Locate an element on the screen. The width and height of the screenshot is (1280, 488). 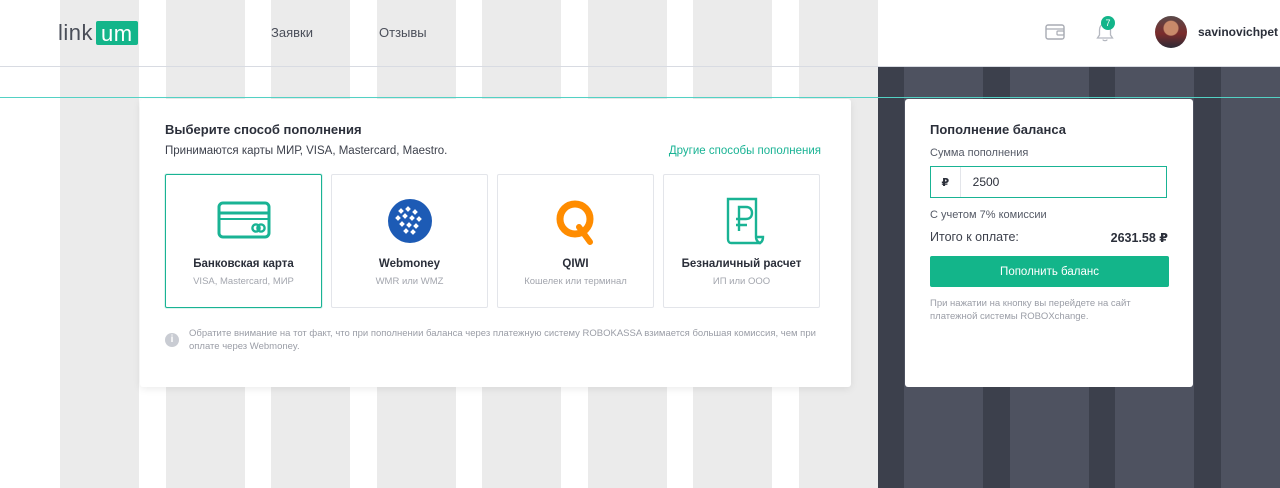
ruble-invoice-icon is located at coordinates (745, 221).